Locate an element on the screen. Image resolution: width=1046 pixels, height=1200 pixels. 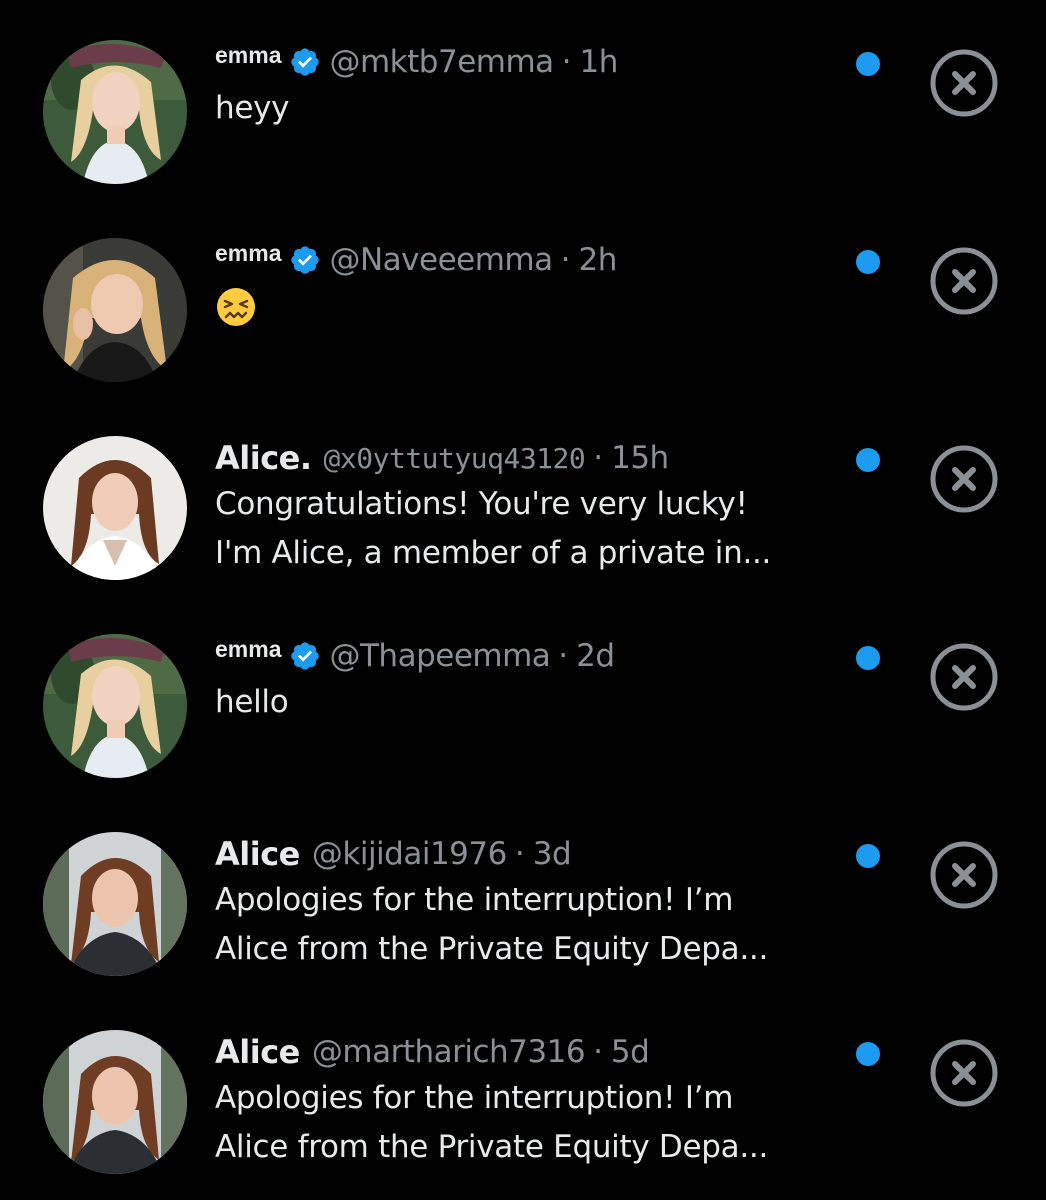
request-header: Alice @kijidai1976 · 3d is located at coordinates (525, 854).